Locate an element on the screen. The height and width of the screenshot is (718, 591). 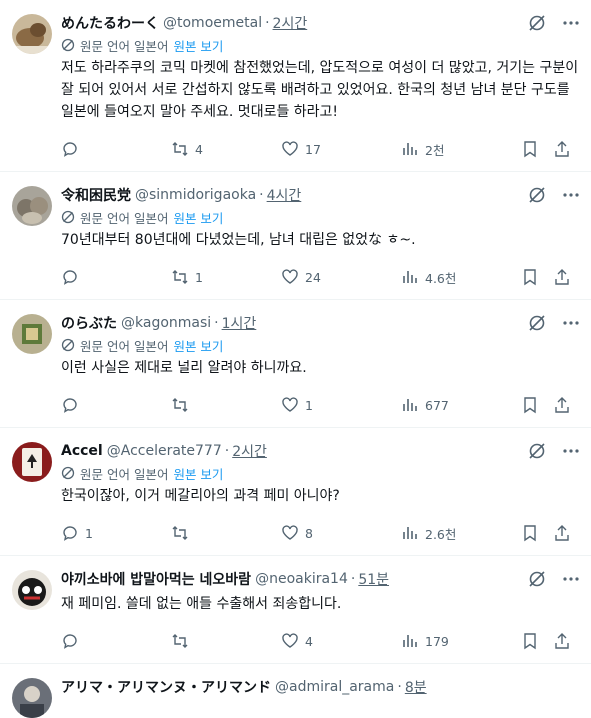
author-name: のらぶた is located at coordinates (89, 323).